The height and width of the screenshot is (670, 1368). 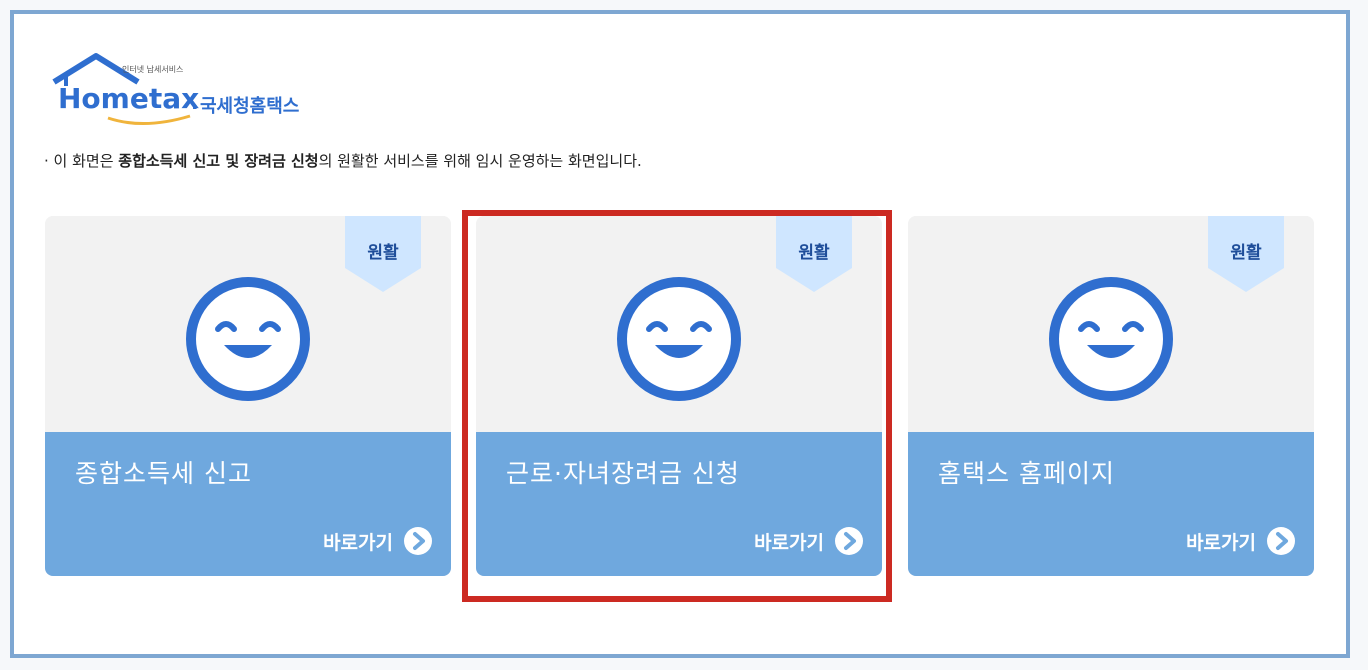 I want to click on notice-bold-incentive: 장려금 신청, so click(x=281, y=161).